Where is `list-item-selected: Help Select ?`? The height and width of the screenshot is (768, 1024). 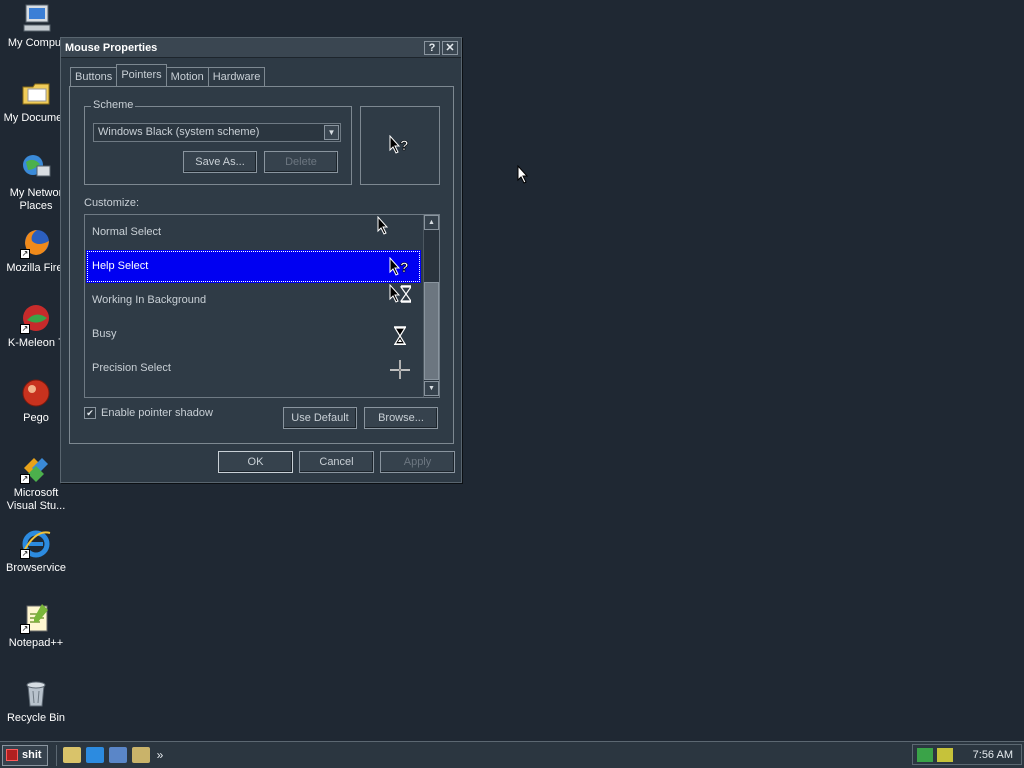 list-item-selected: Help Select ? is located at coordinates (253, 266).